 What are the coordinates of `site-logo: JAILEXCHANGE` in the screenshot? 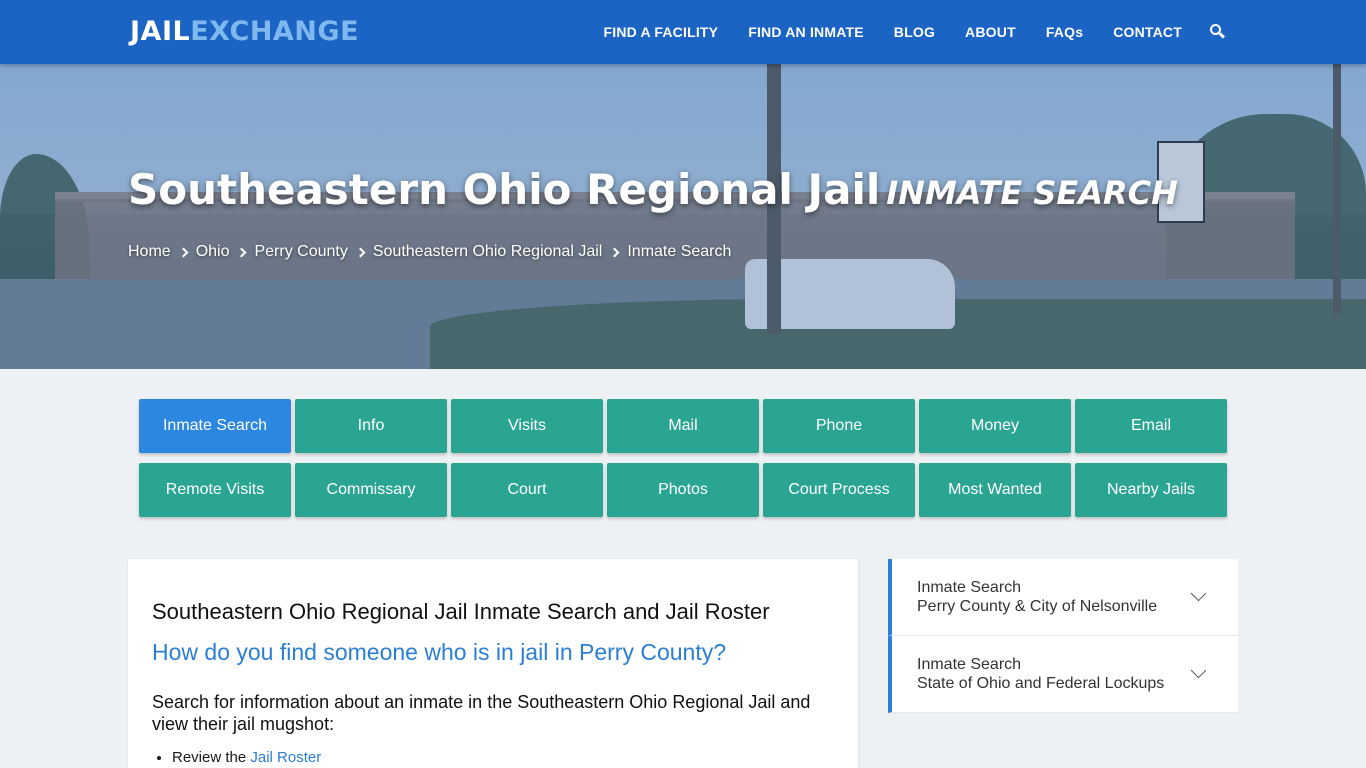 It's located at (244, 31).